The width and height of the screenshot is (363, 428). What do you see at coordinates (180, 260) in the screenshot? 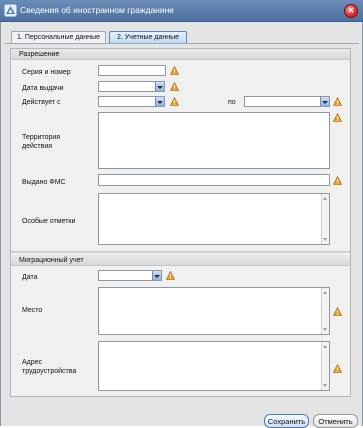
I see `migration-section-header: Миграционный учет` at bounding box center [180, 260].